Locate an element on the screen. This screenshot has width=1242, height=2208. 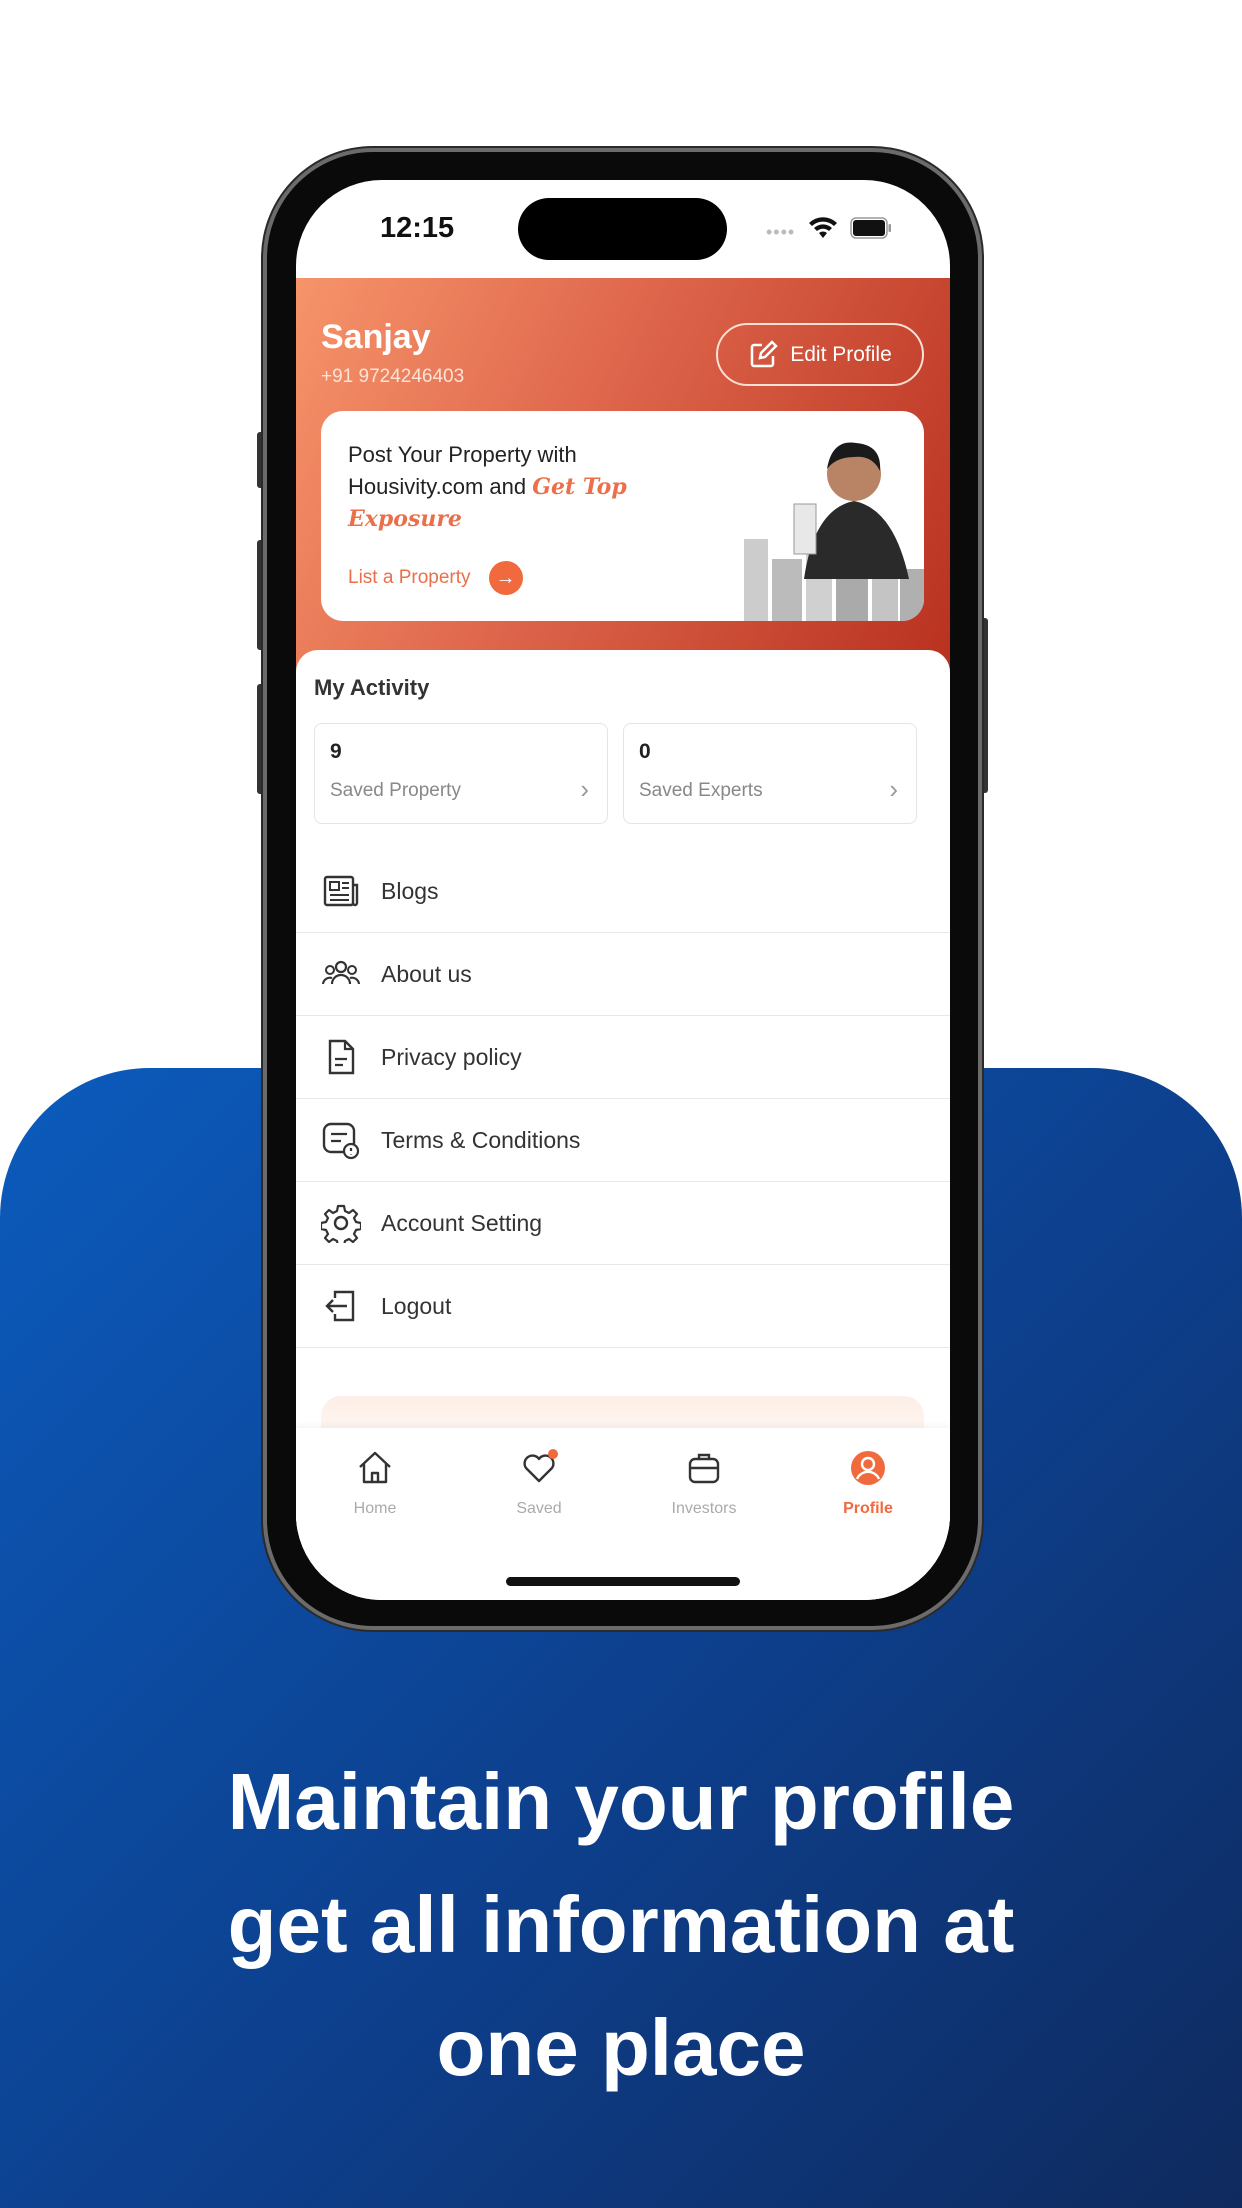
saved-property-label: Saved Property is located at coordinates (395, 790).